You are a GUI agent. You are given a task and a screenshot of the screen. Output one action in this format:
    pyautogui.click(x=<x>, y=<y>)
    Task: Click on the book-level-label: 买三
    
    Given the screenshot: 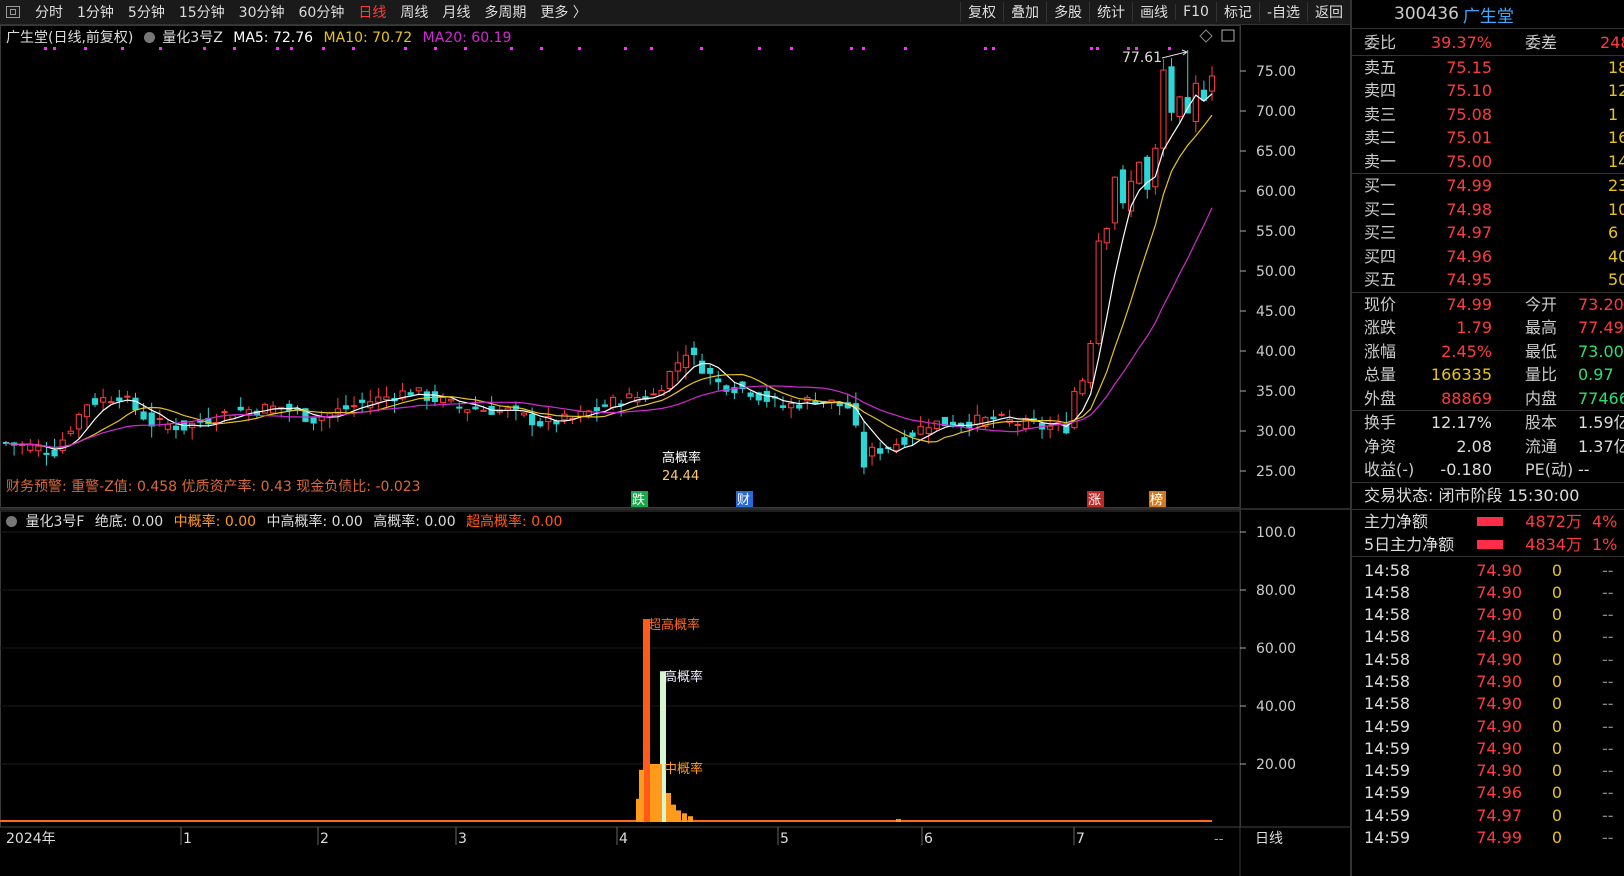 What is the action you would take?
    pyautogui.click(x=1380, y=232)
    